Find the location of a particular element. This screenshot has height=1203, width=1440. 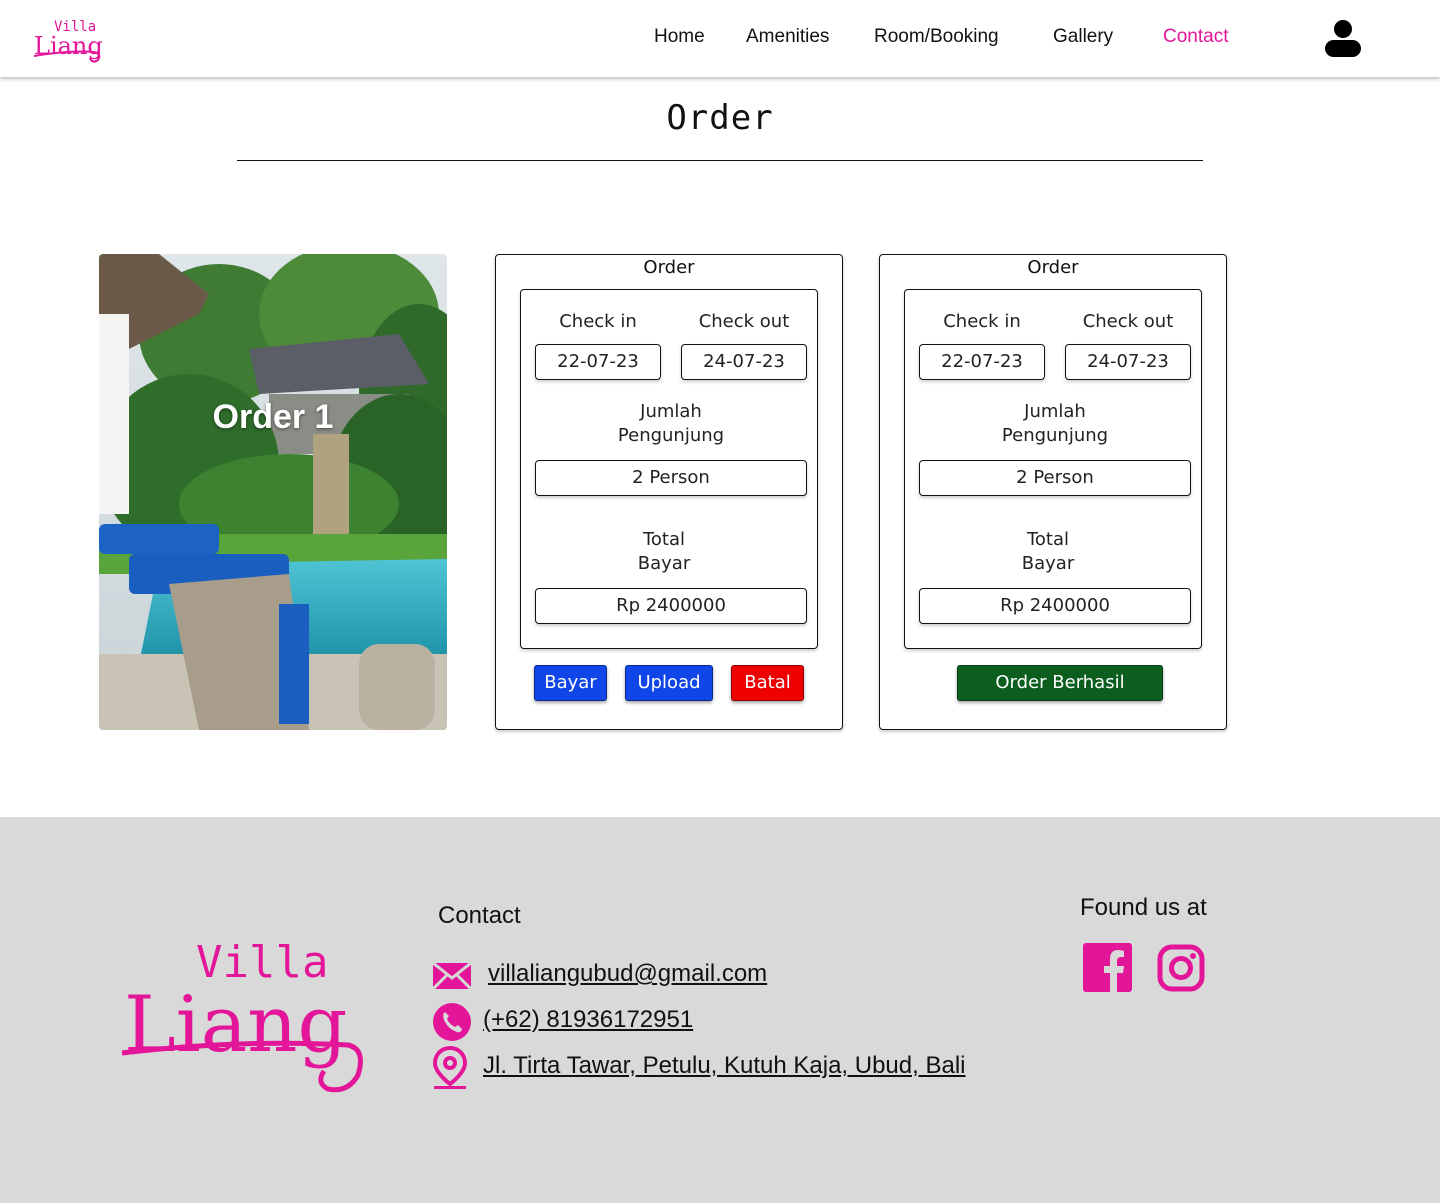

upload-button: Upload is located at coordinates (669, 683).